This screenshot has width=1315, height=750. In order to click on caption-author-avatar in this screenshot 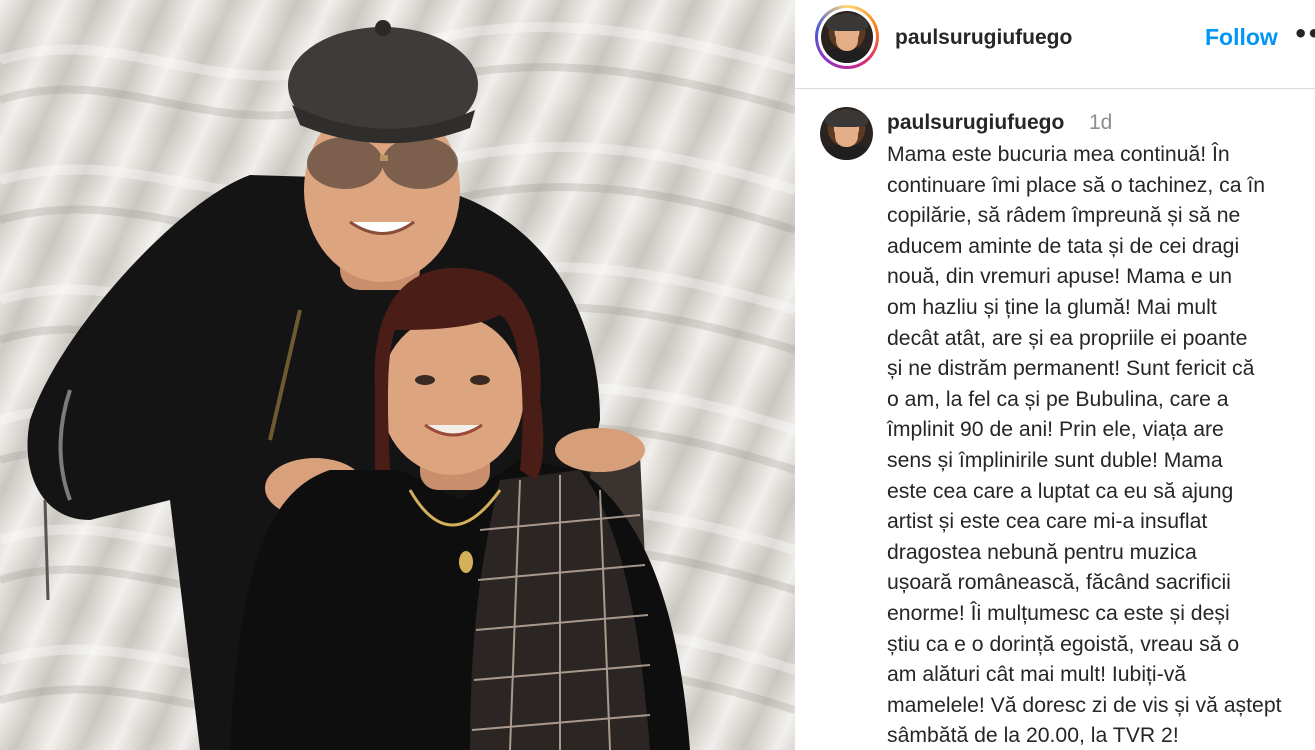, I will do `click(846, 133)`.